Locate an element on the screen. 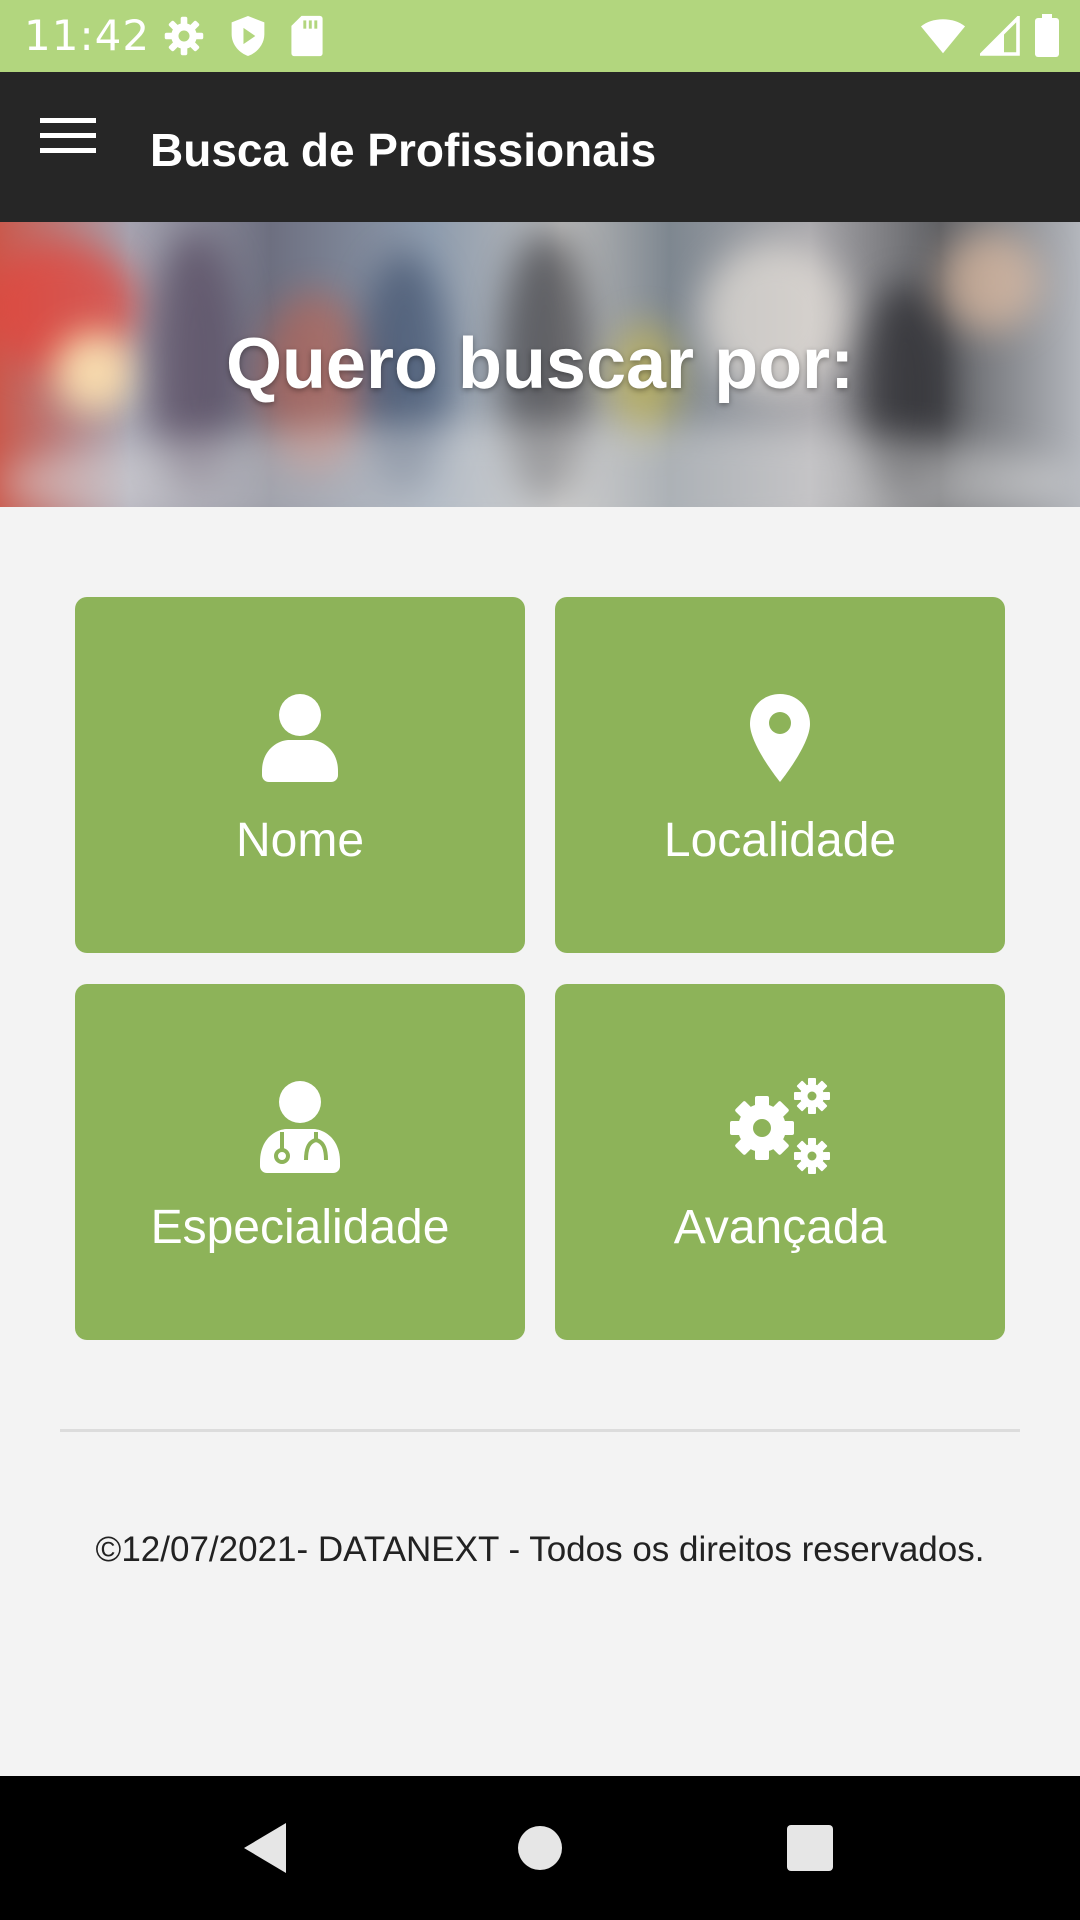  advanced-search-button: Avançada is located at coordinates (780, 1162).